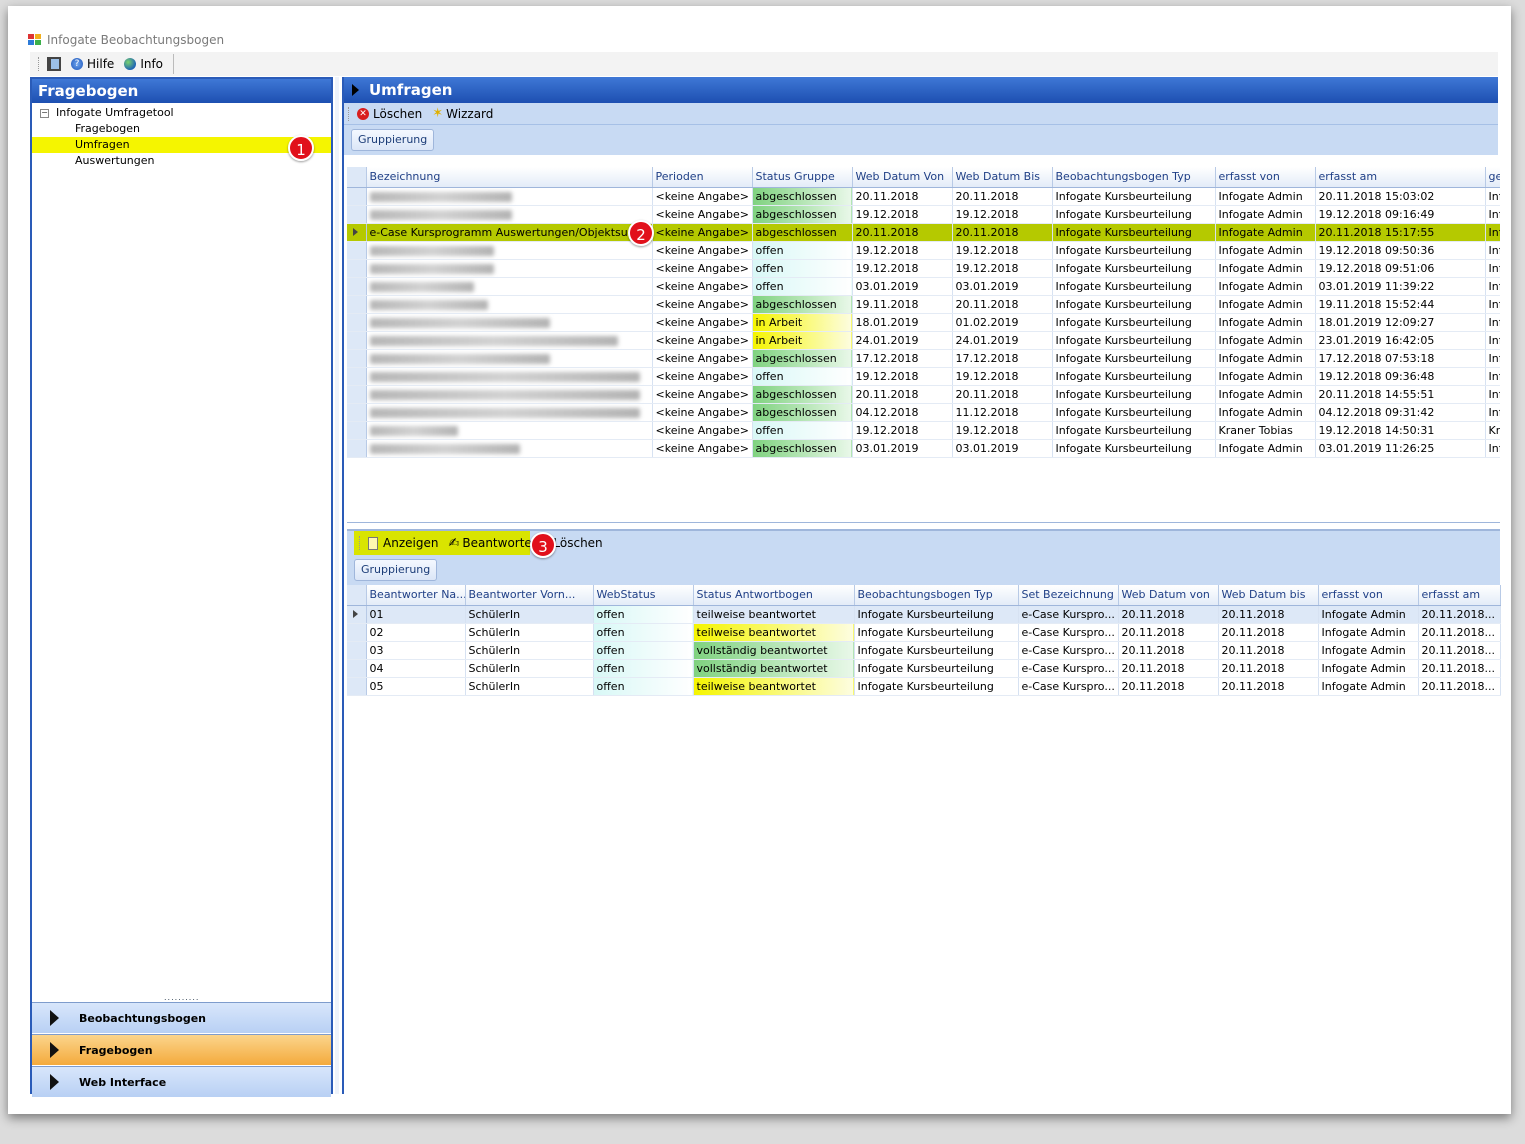 This screenshot has width=1525, height=1144. Describe the element at coordinates (181, 145) in the screenshot. I see `tree-item-umfragen: Umfragen` at that location.